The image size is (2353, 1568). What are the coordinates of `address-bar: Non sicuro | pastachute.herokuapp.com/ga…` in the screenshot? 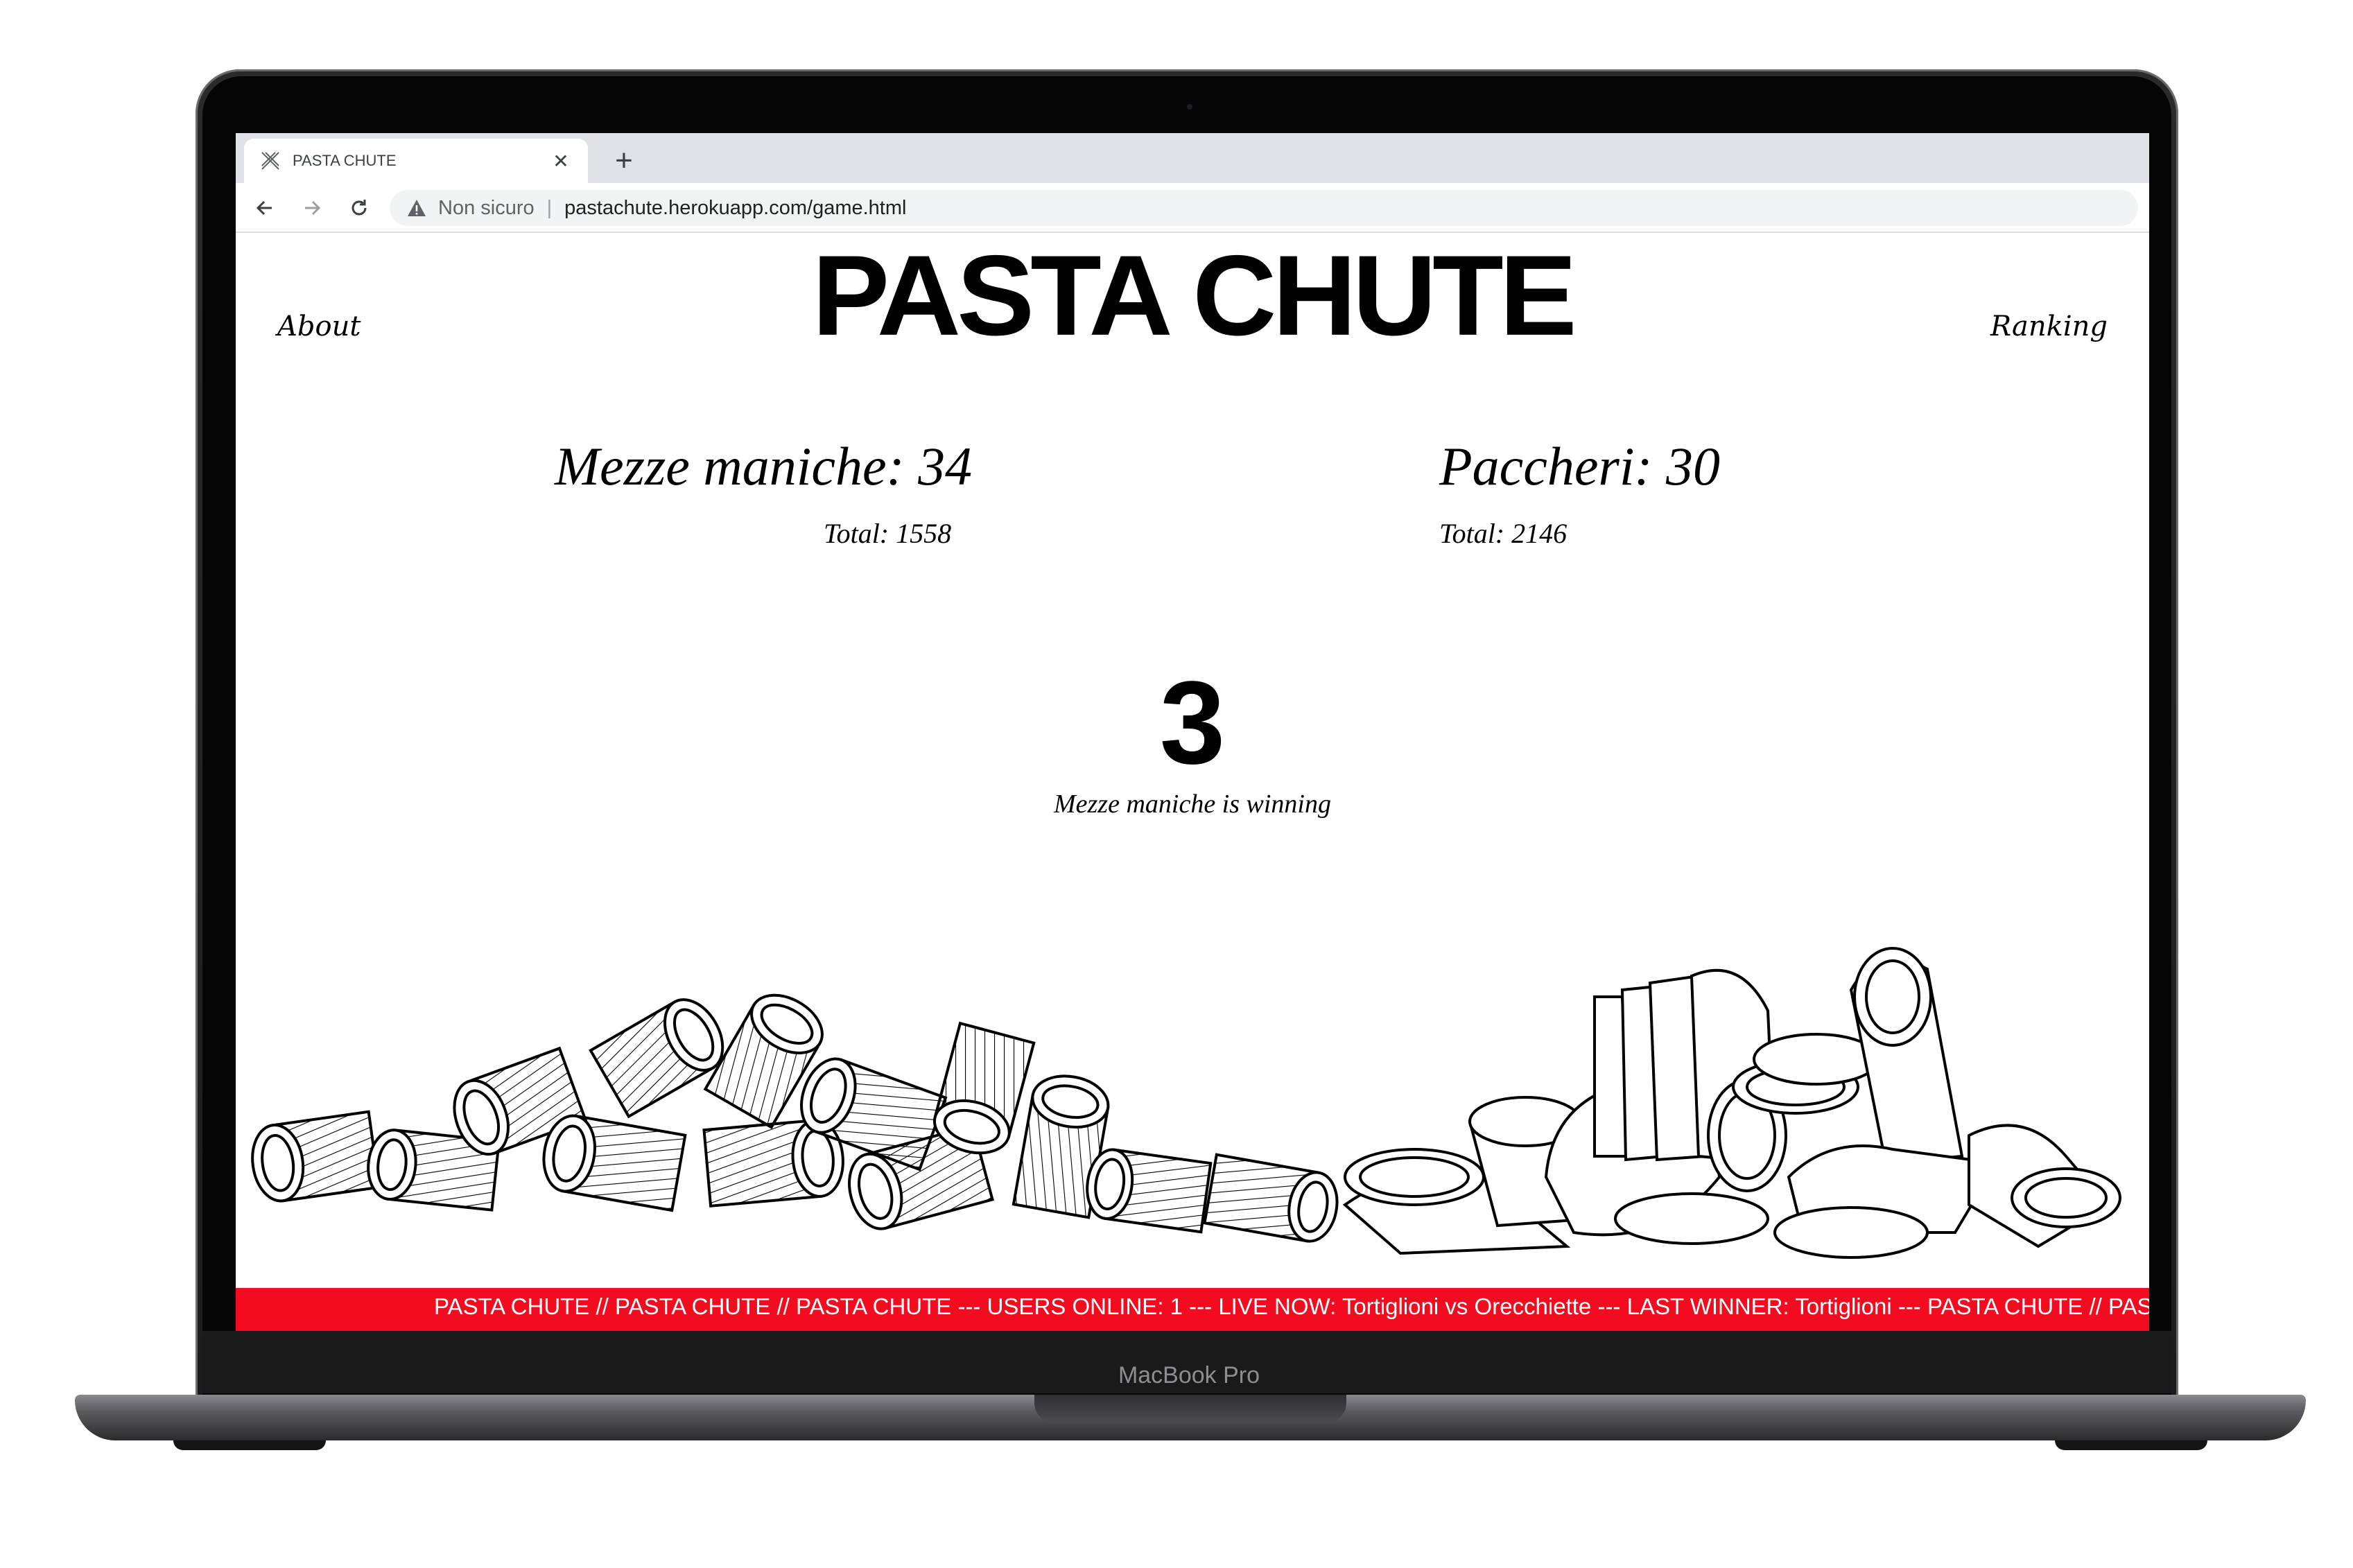 It's located at (1264, 208).